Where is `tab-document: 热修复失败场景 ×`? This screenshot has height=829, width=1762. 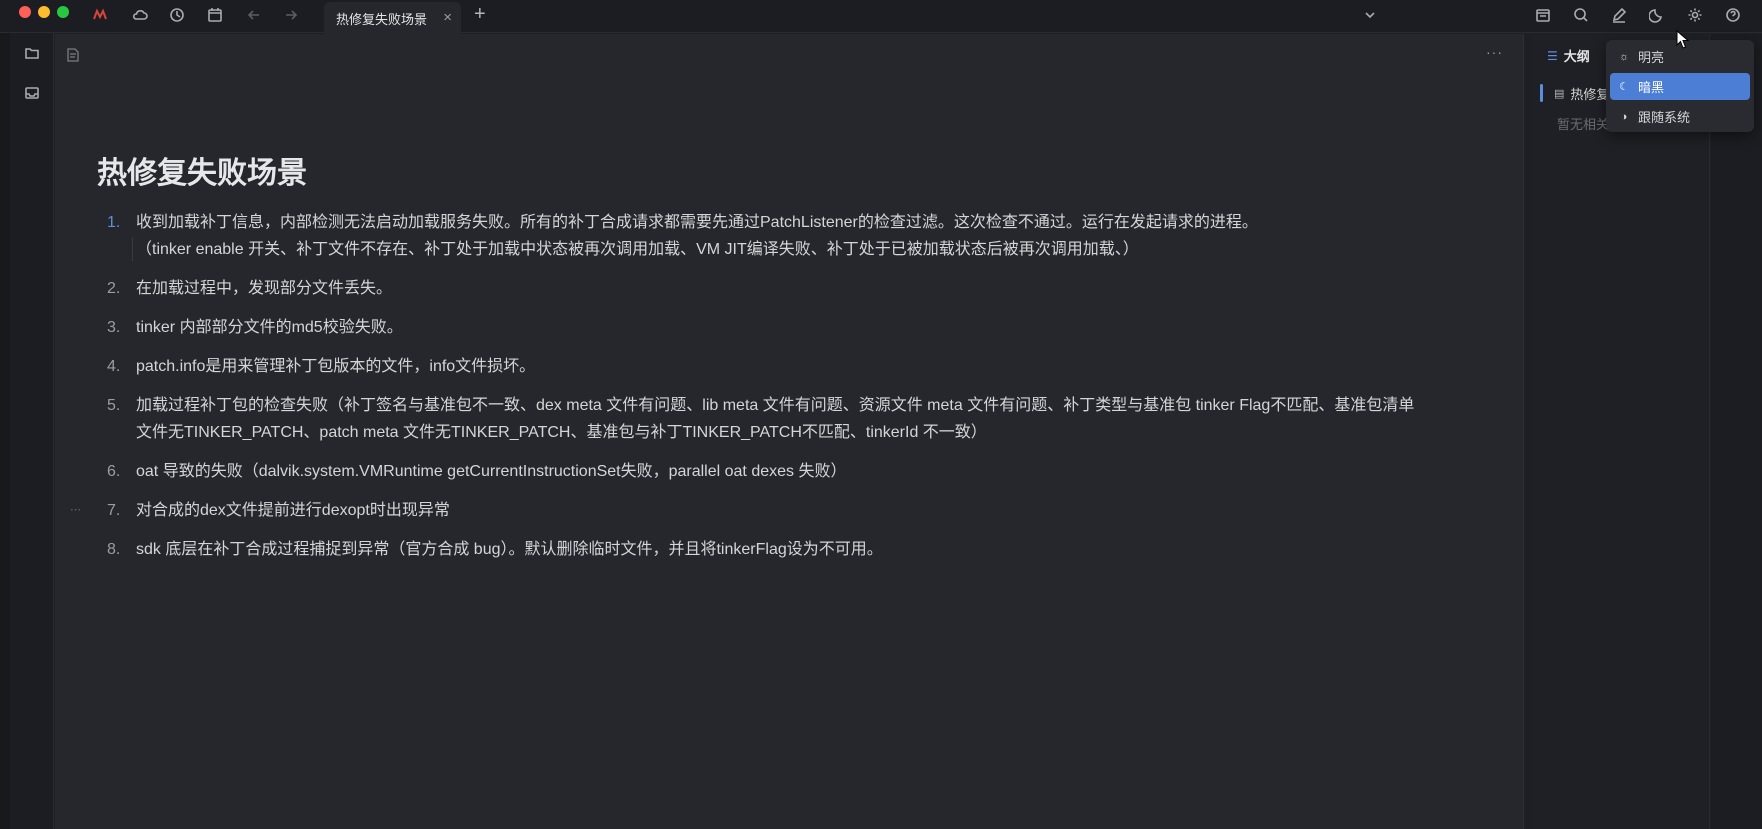
tab-document: 热修复失败场景 × is located at coordinates (392, 18).